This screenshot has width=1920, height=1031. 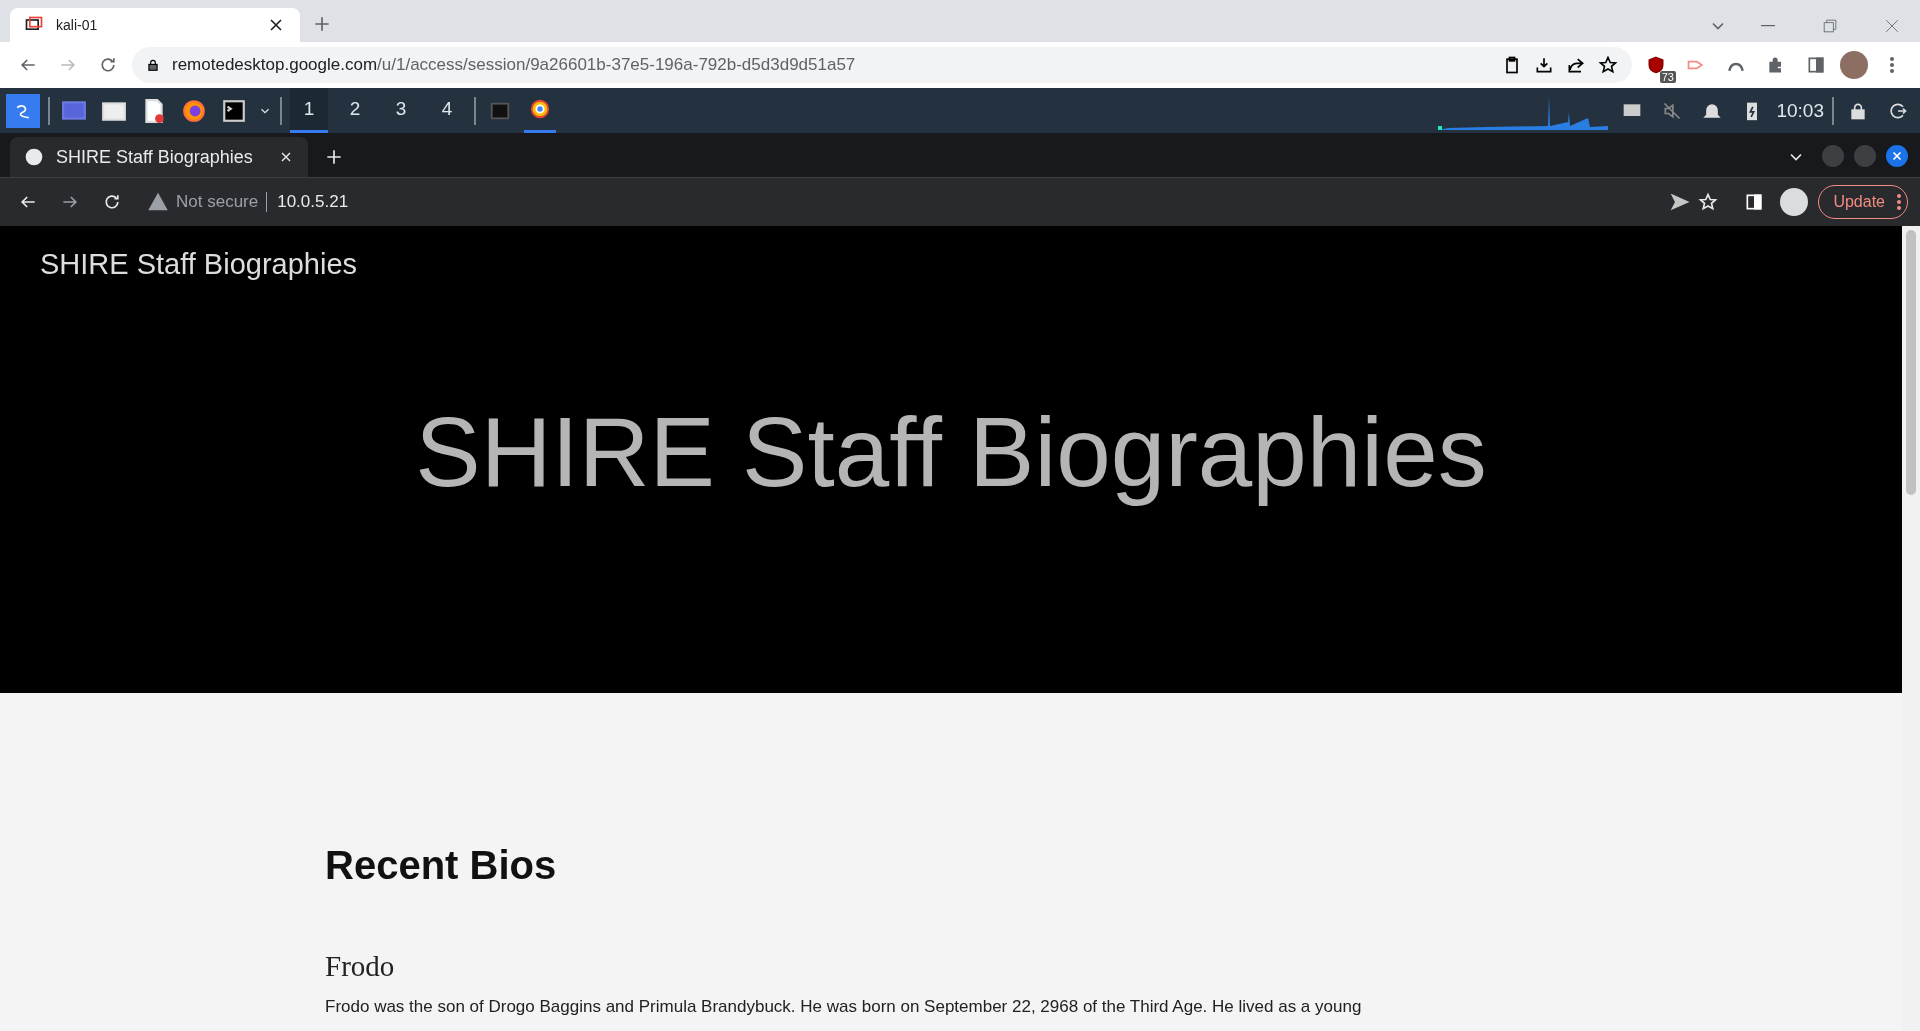 I want to click on globe-icon, so click(x=34, y=157).